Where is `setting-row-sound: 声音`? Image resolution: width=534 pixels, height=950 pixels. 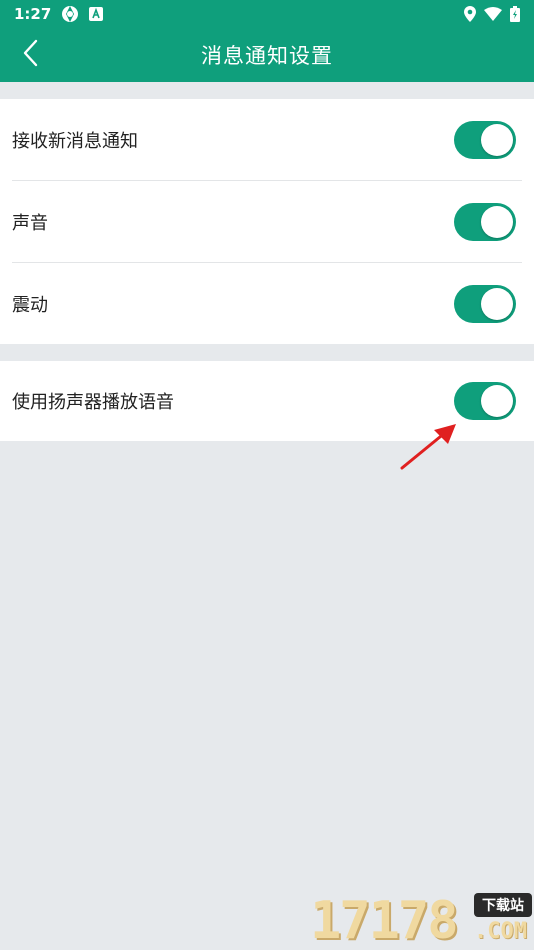 setting-row-sound: 声音 is located at coordinates (267, 222).